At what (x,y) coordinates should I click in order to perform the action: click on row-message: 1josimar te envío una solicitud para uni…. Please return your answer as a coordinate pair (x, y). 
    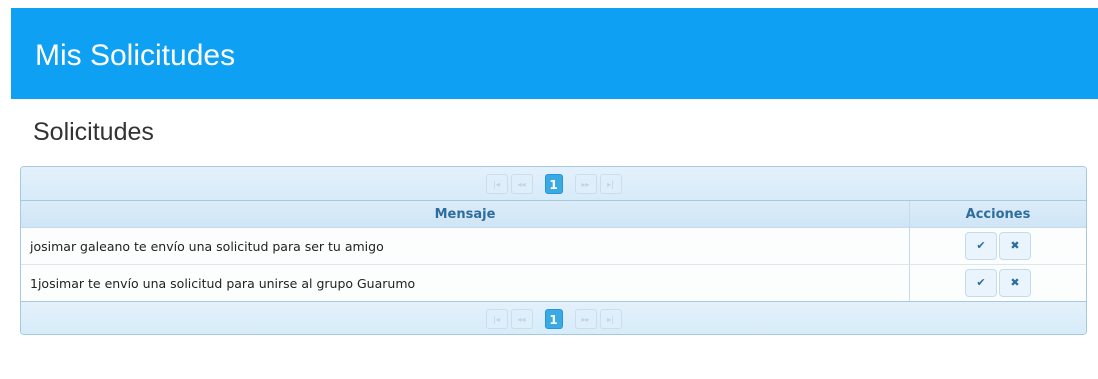
    Looking at the image, I should click on (465, 282).